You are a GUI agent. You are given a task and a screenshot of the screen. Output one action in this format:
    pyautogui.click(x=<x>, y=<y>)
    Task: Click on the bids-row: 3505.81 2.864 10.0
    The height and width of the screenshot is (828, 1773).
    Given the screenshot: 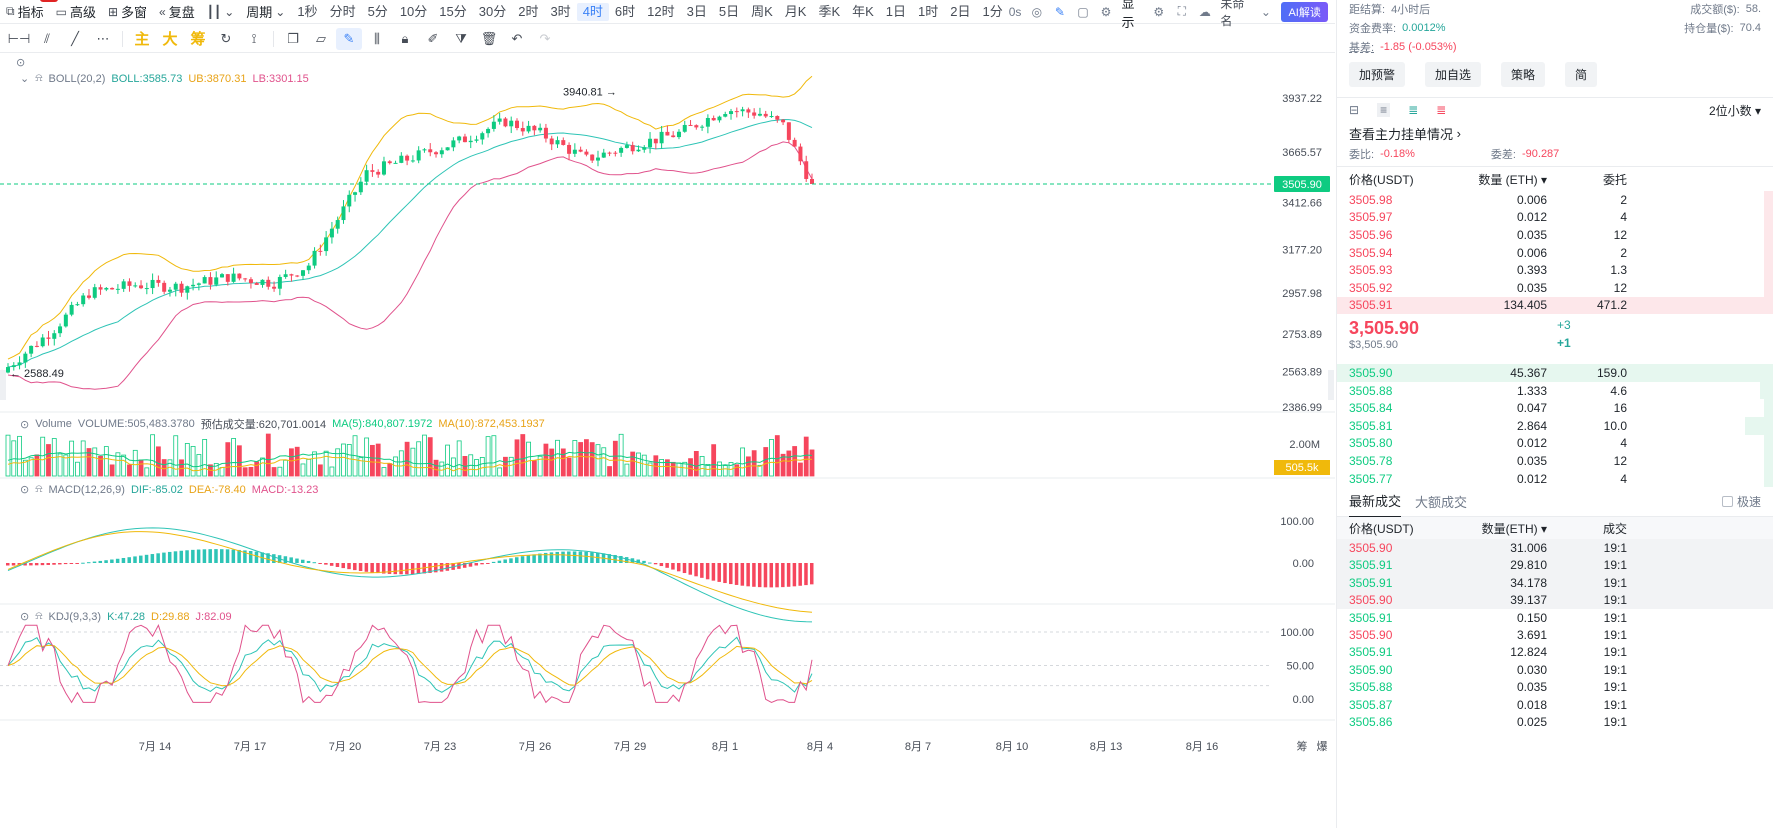 What is the action you would take?
    pyautogui.click(x=1555, y=425)
    